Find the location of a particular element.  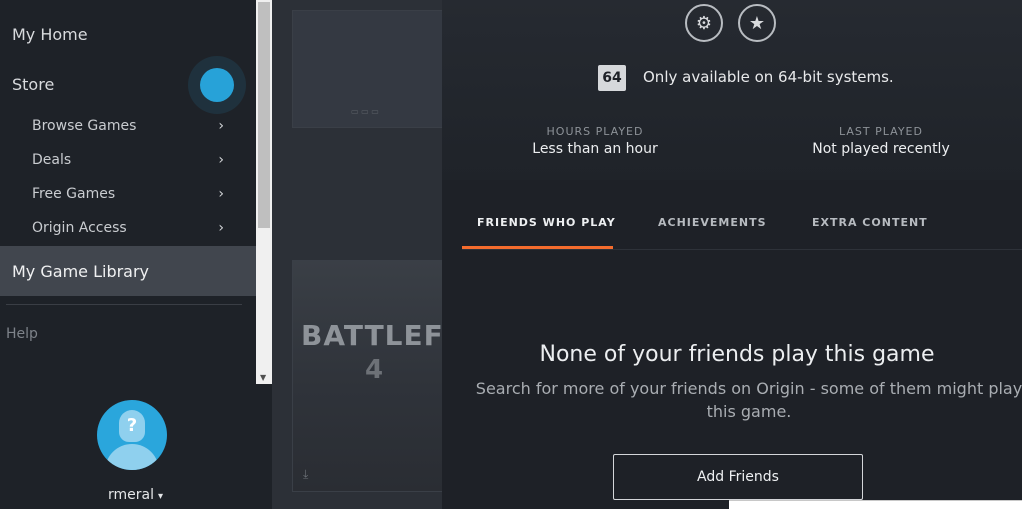

nav-origin-access-label: Origin Access is located at coordinates (79, 228).